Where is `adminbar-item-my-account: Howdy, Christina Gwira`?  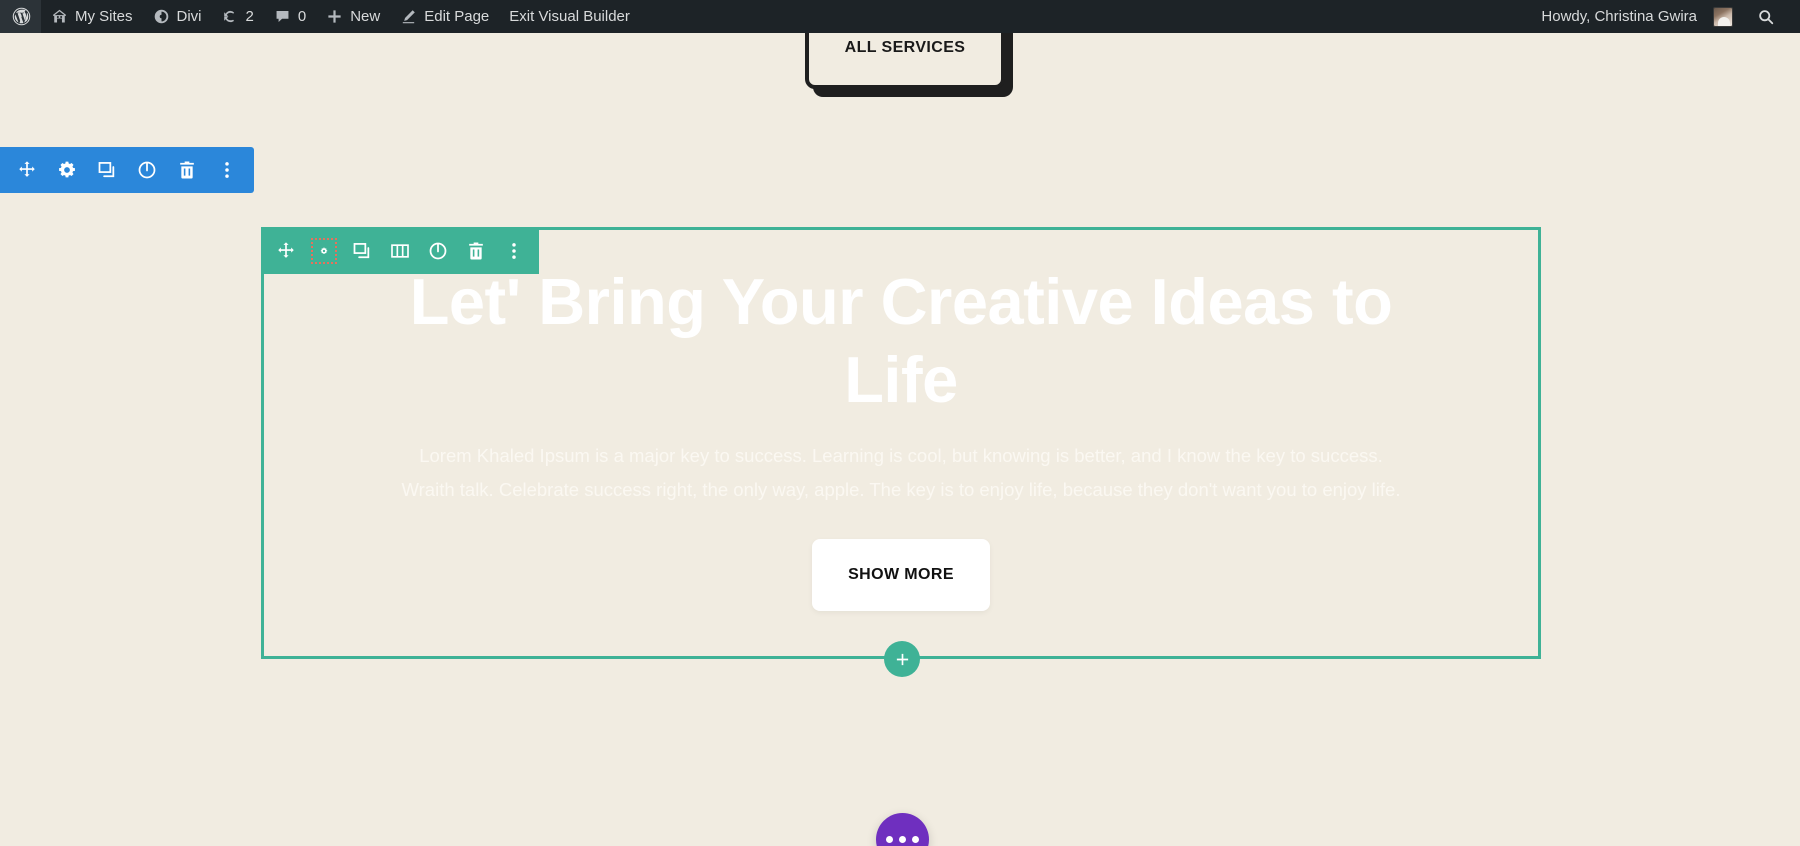 adminbar-item-my-account: Howdy, Christina Gwira is located at coordinates (1637, 16).